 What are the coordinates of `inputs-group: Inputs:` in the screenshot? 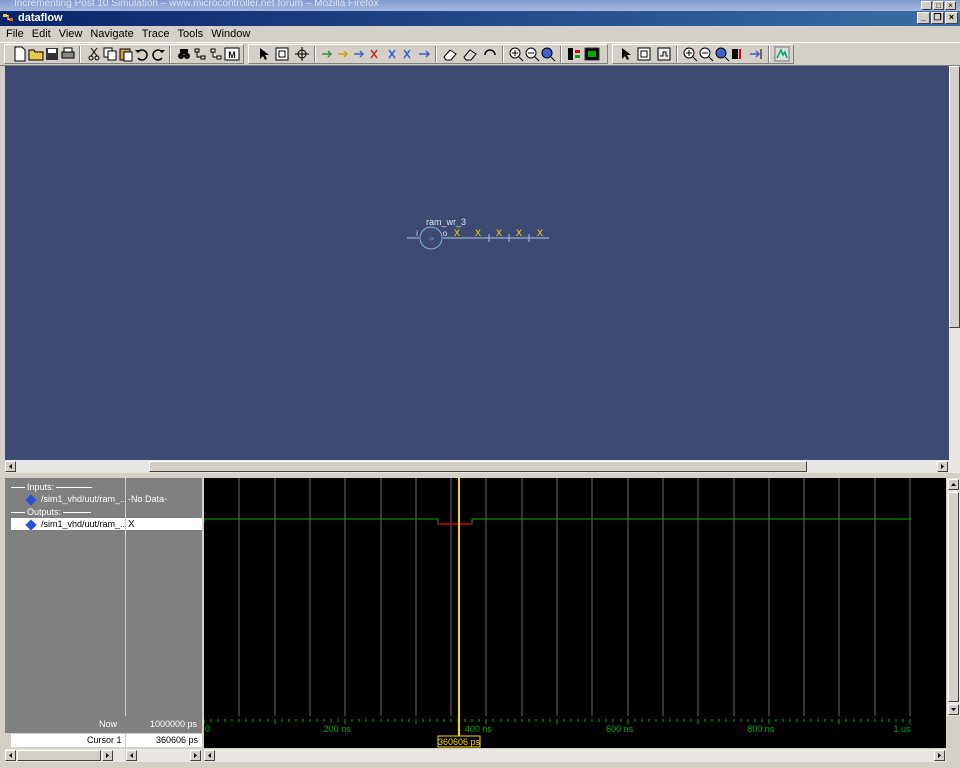 It's located at (51, 487).